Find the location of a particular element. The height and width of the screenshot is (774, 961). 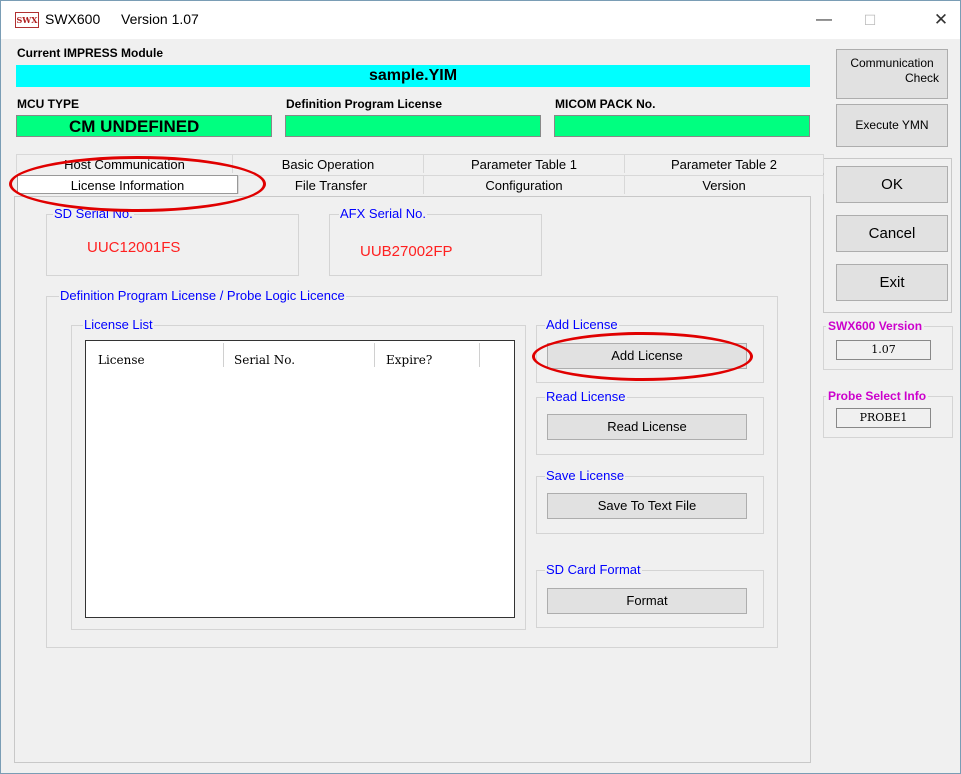

ok-button: OK is located at coordinates (892, 184).